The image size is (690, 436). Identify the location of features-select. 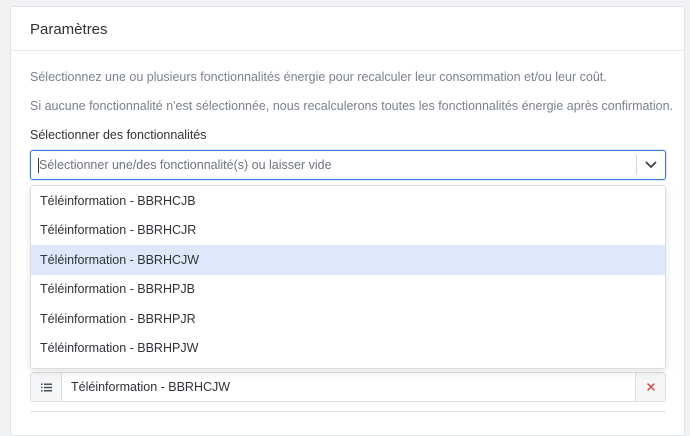
(348, 165).